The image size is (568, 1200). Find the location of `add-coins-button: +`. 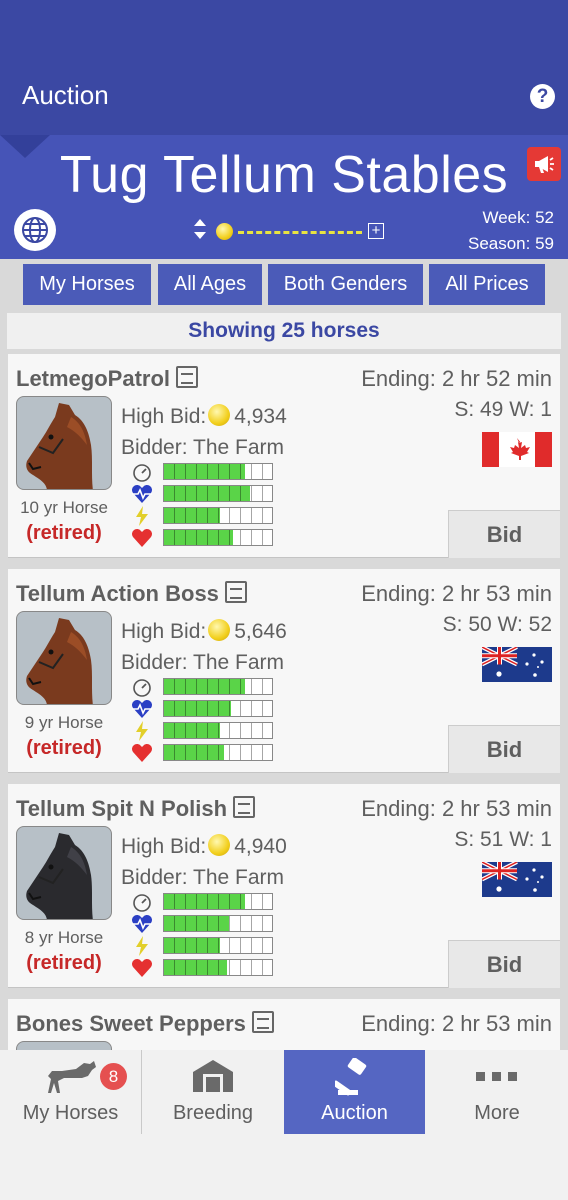

add-coins-button: + is located at coordinates (376, 231).